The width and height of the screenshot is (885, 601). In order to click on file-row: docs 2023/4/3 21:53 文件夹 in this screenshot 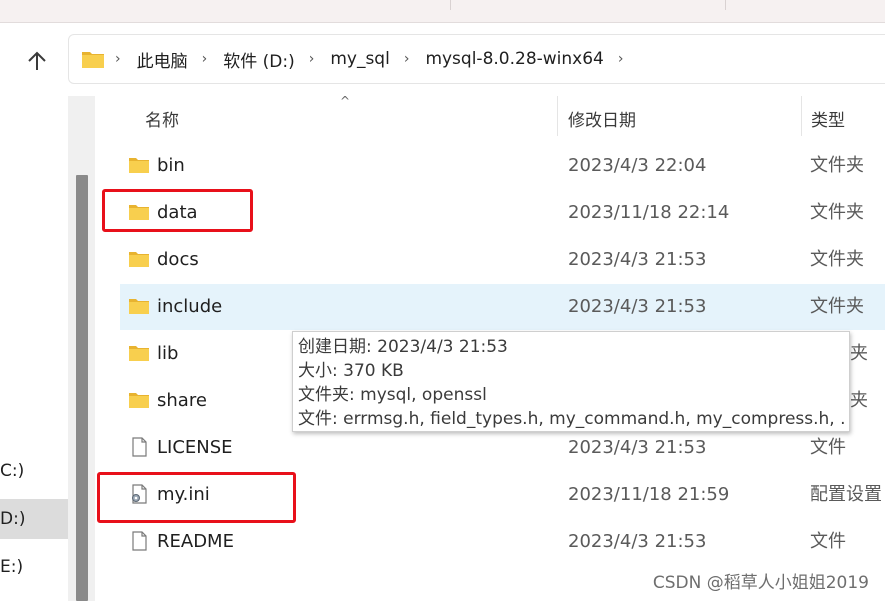, I will do `click(502, 260)`.